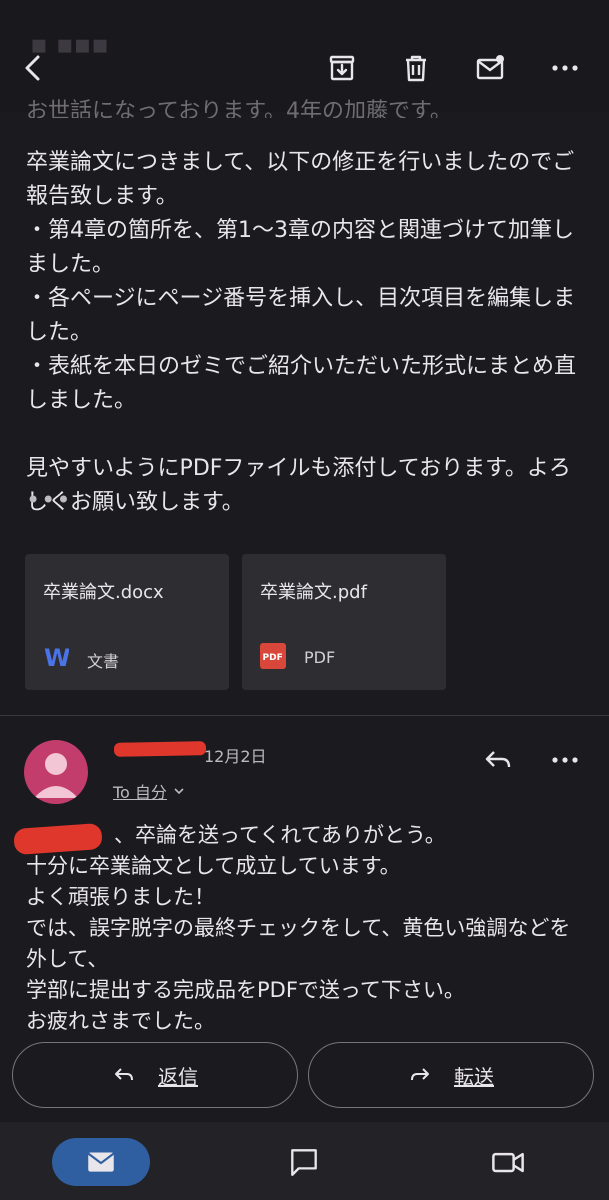 The width and height of the screenshot is (609, 1200). Describe the element at coordinates (56, 772) in the screenshot. I see `avatar` at that location.